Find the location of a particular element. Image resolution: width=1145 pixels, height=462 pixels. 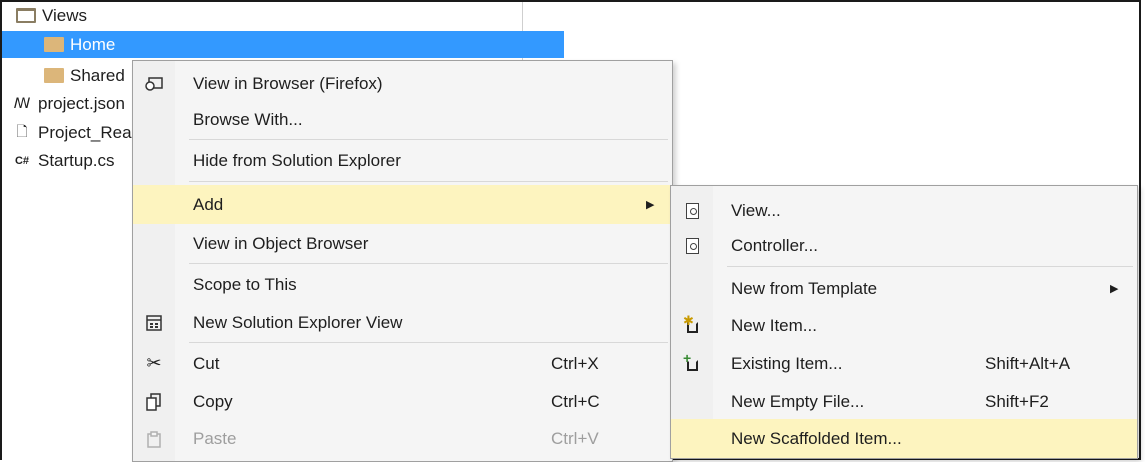

menu-item-shortcut: Shift+Alt+A is located at coordinates (1028, 363).